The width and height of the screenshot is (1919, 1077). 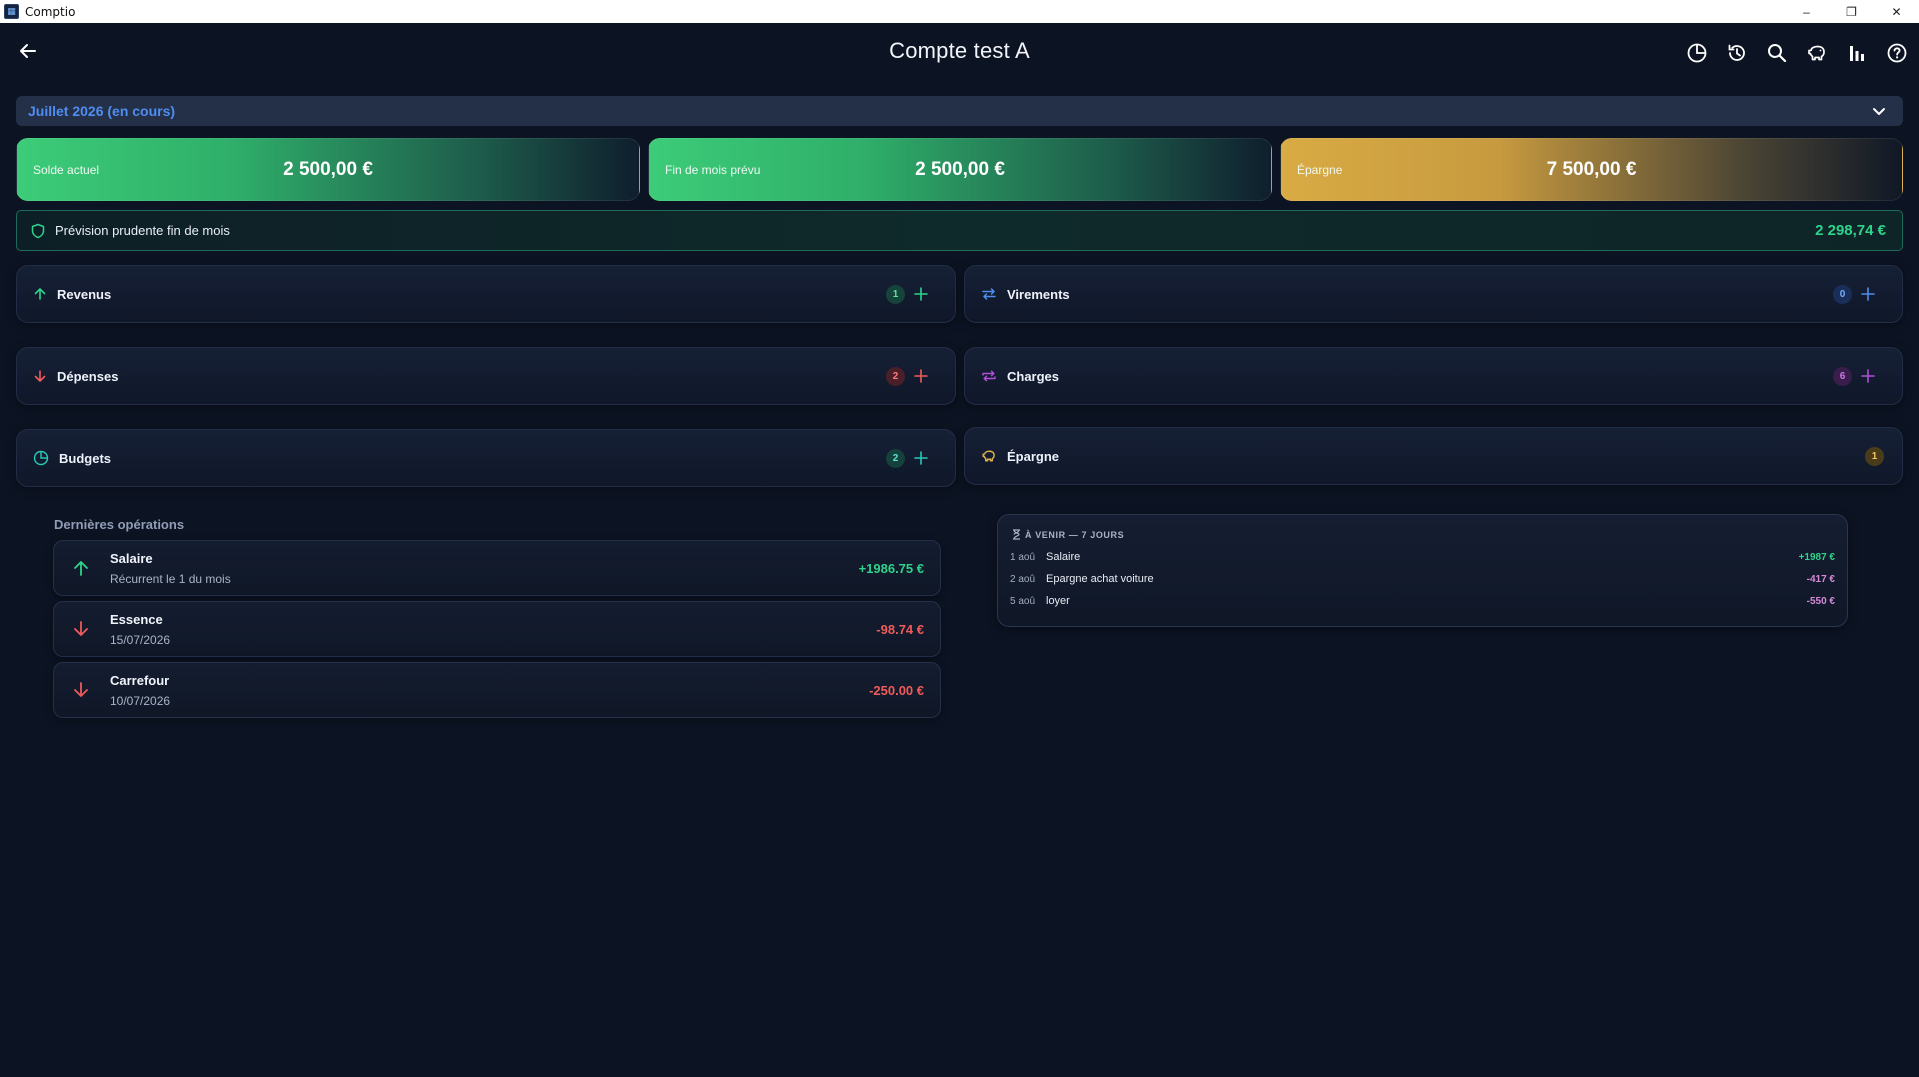 What do you see at coordinates (84, 294) in the screenshot?
I see `tile-label: Revenus` at bounding box center [84, 294].